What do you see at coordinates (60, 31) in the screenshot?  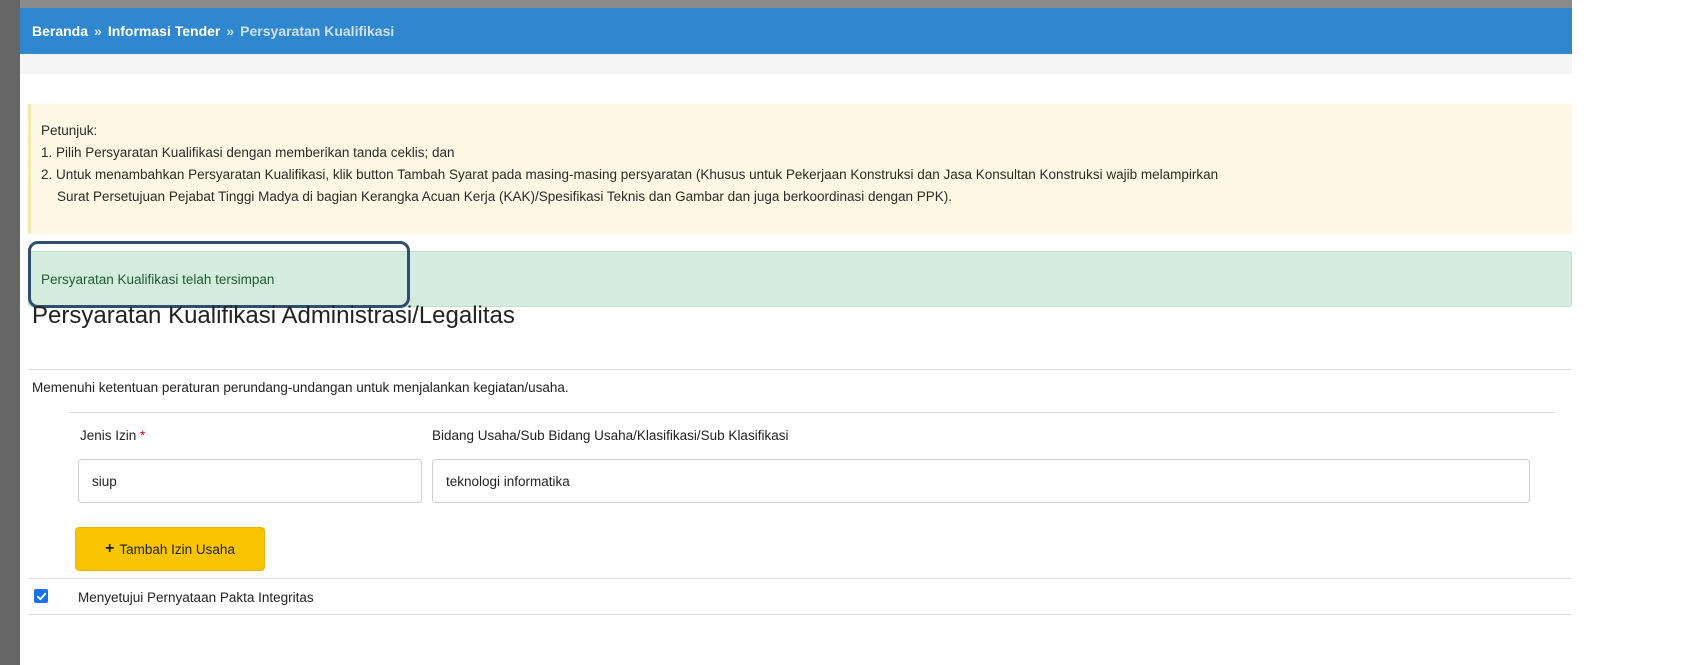 I see `breadcrumb-home-link: Beranda` at bounding box center [60, 31].